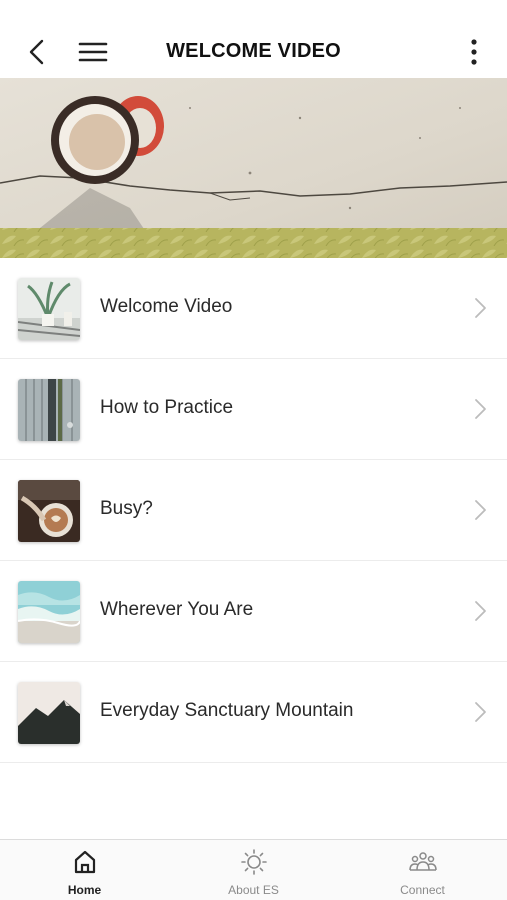  Describe the element at coordinates (166, 306) in the screenshot. I see `list-item-label: Welcome Video` at that location.